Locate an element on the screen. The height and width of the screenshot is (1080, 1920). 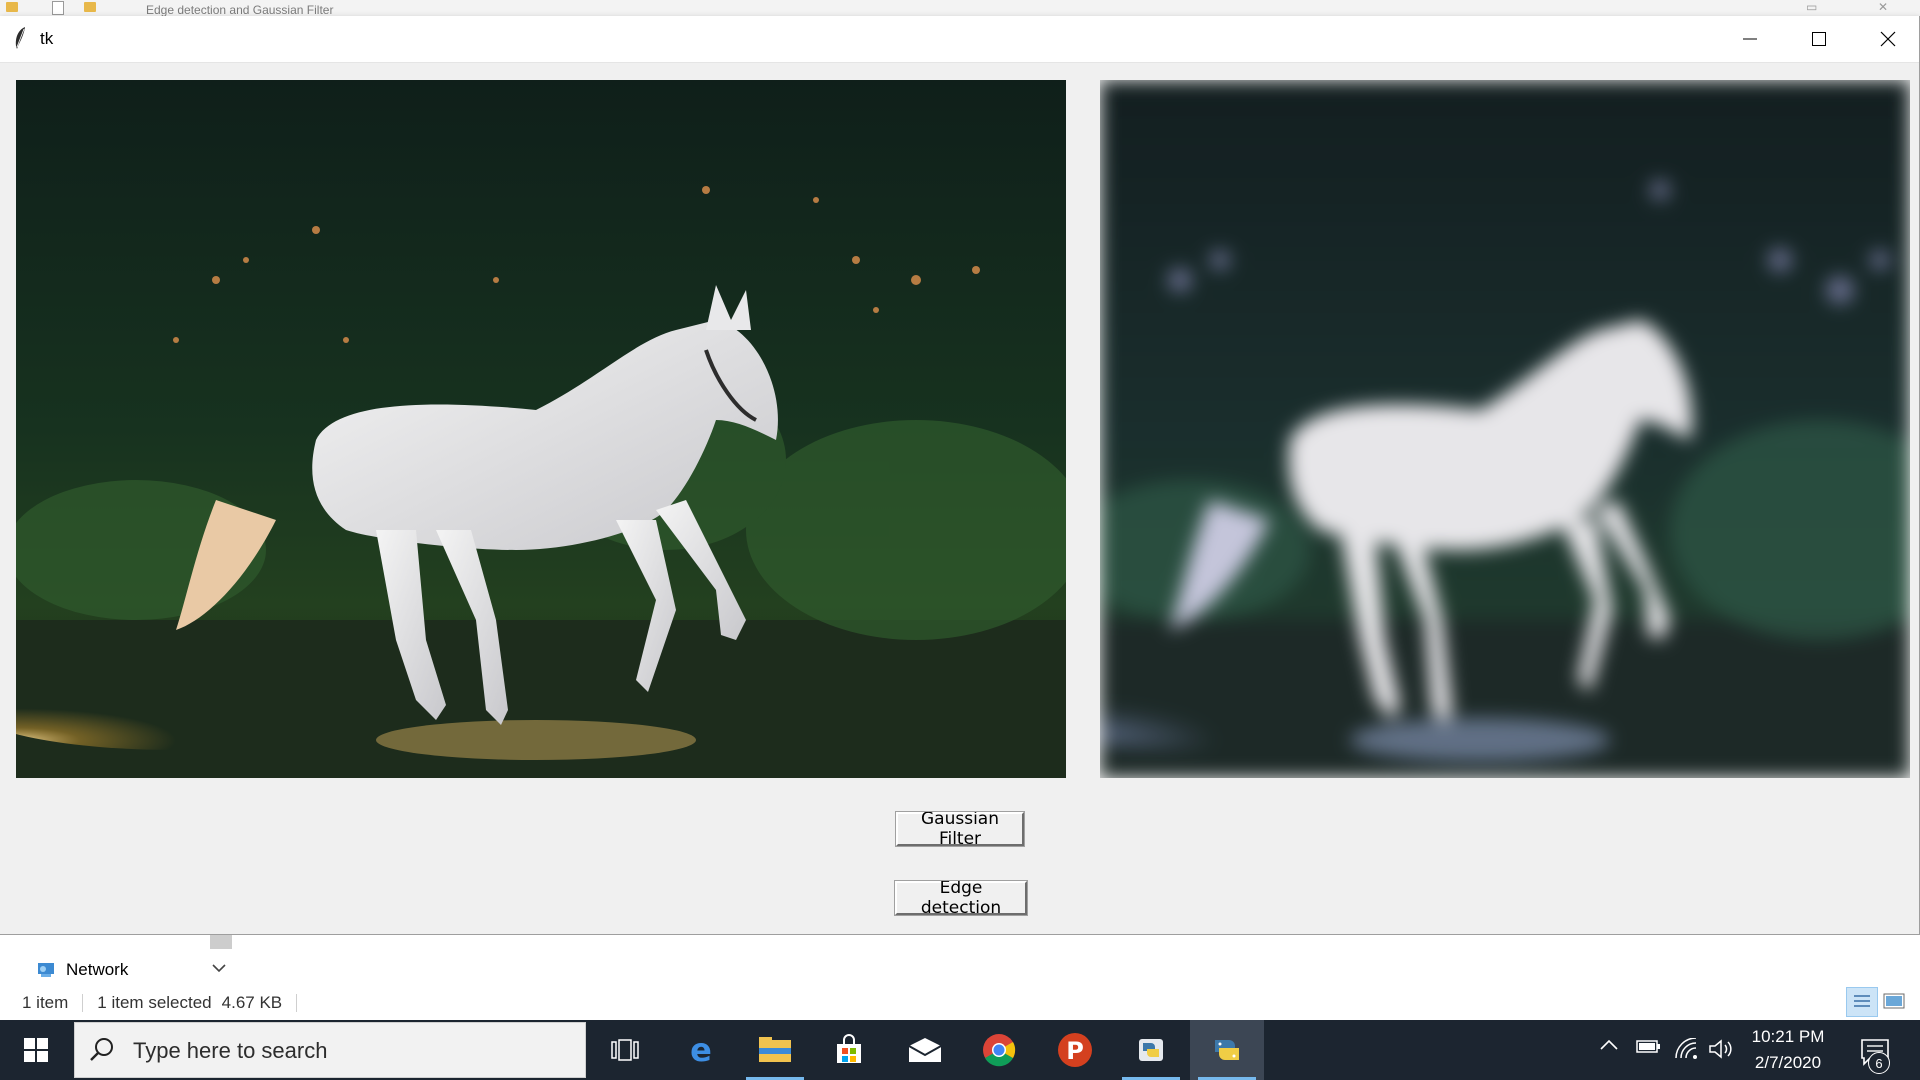
file-explorer-app is located at coordinates (775, 1050).